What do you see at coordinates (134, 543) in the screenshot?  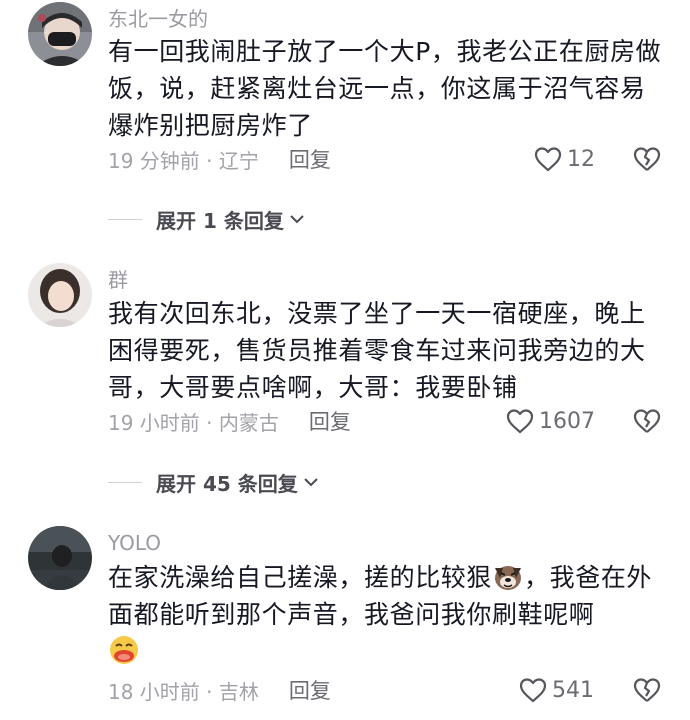 I see `comment-username: YOLO` at bounding box center [134, 543].